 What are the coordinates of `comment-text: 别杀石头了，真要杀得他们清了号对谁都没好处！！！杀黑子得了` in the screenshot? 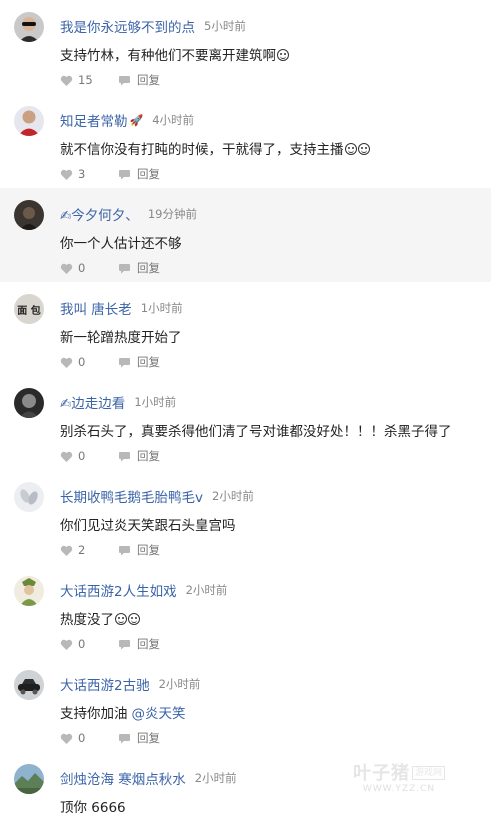 It's located at (256, 432).